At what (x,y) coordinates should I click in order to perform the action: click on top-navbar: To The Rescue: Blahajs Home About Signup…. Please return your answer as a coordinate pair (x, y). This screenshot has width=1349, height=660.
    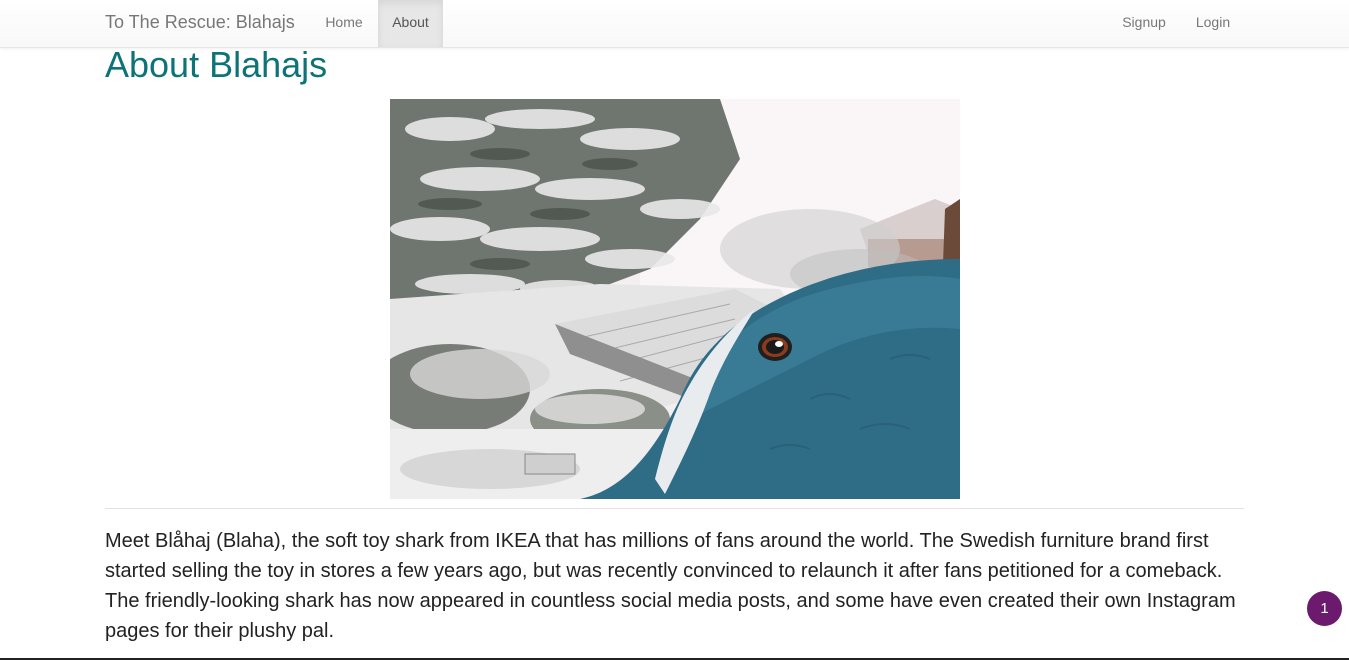
    Looking at the image, I should click on (674, 24).